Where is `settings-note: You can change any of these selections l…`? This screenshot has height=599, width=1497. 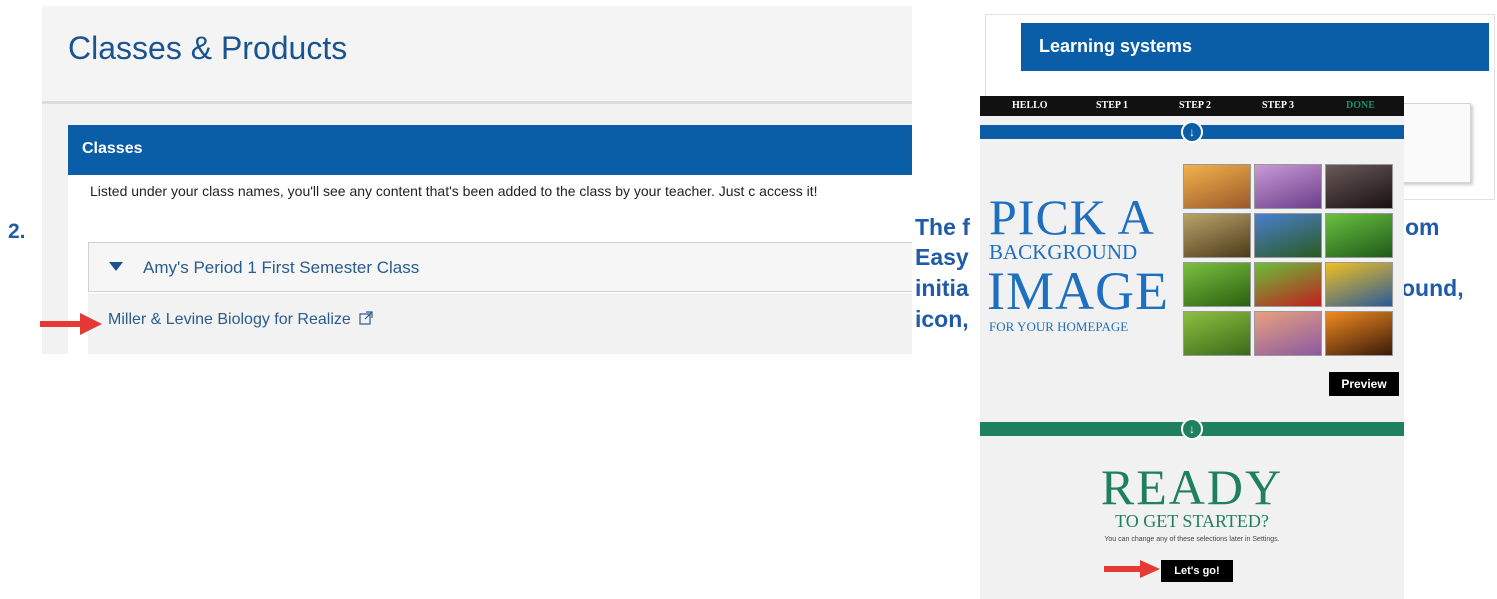 settings-note: You can change any of these selections l… is located at coordinates (1192, 539).